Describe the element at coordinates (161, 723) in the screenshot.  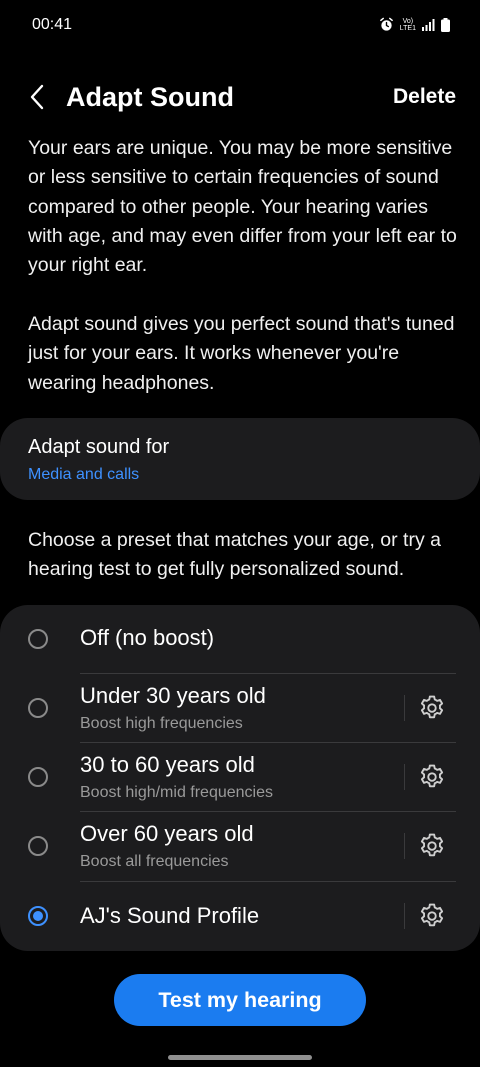
I see `preset-subtitle: Boost high frequencies` at that location.